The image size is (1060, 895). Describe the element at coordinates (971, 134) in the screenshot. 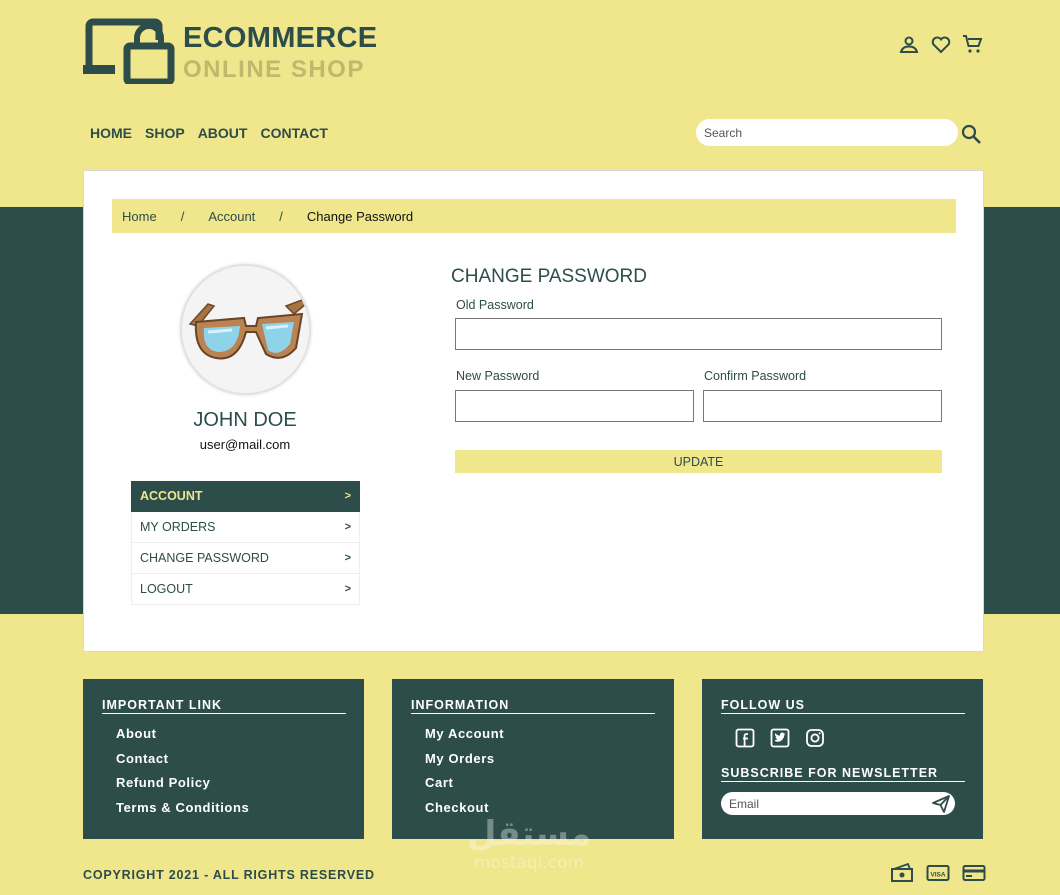

I see `search-icon` at that location.